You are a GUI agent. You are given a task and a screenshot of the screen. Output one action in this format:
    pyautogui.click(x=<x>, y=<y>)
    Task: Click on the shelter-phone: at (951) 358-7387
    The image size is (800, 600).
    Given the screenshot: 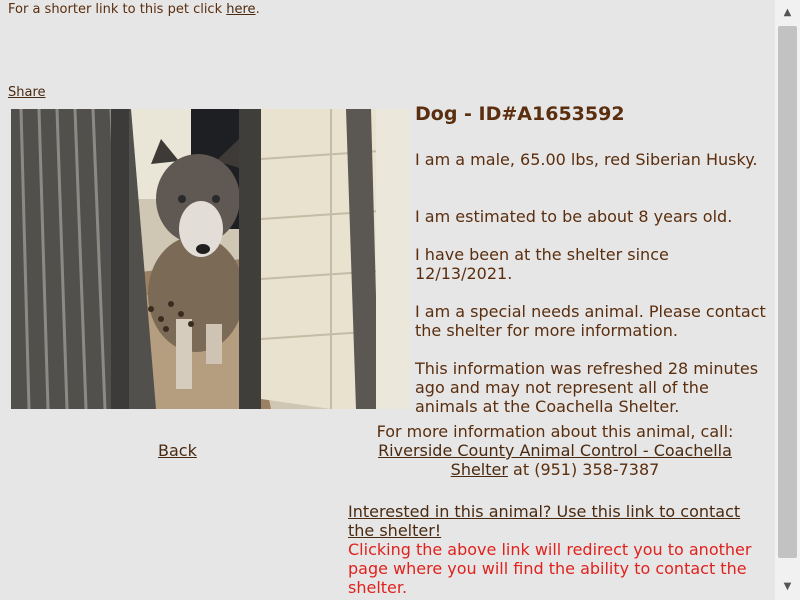 What is the action you would take?
    pyautogui.click(x=586, y=469)
    